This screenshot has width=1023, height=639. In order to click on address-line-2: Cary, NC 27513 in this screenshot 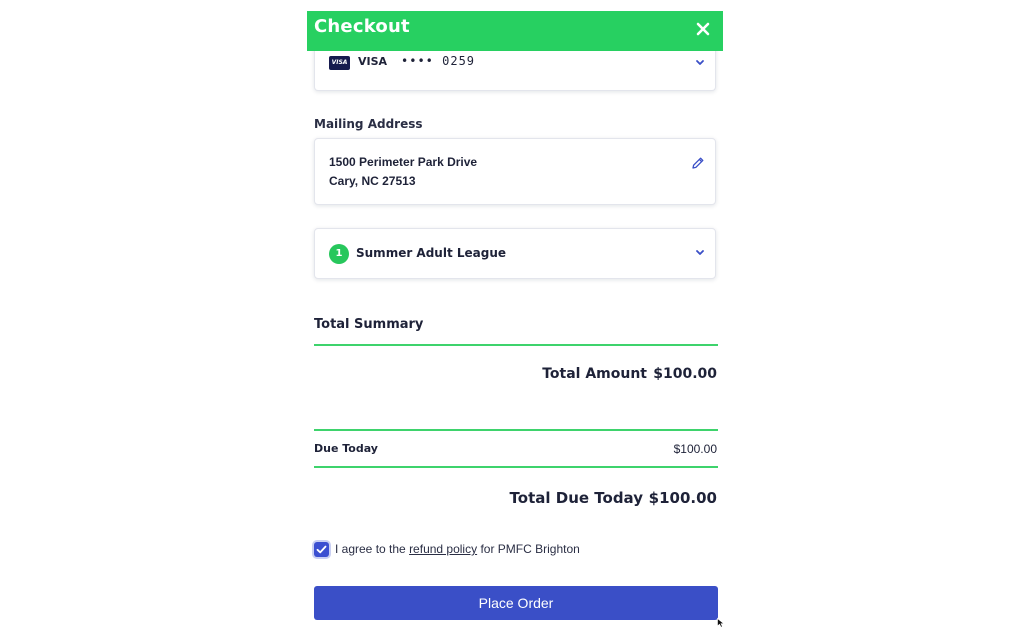, I will do `click(372, 181)`.